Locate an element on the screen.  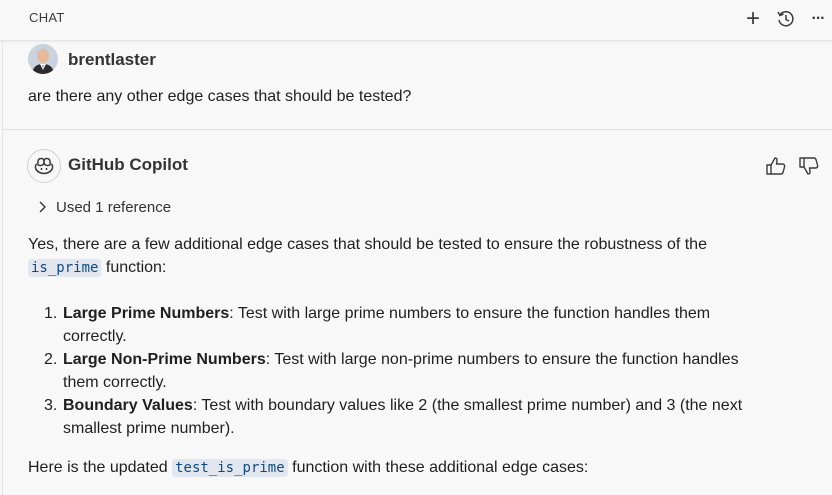
copilot-avatar is located at coordinates (44, 166).